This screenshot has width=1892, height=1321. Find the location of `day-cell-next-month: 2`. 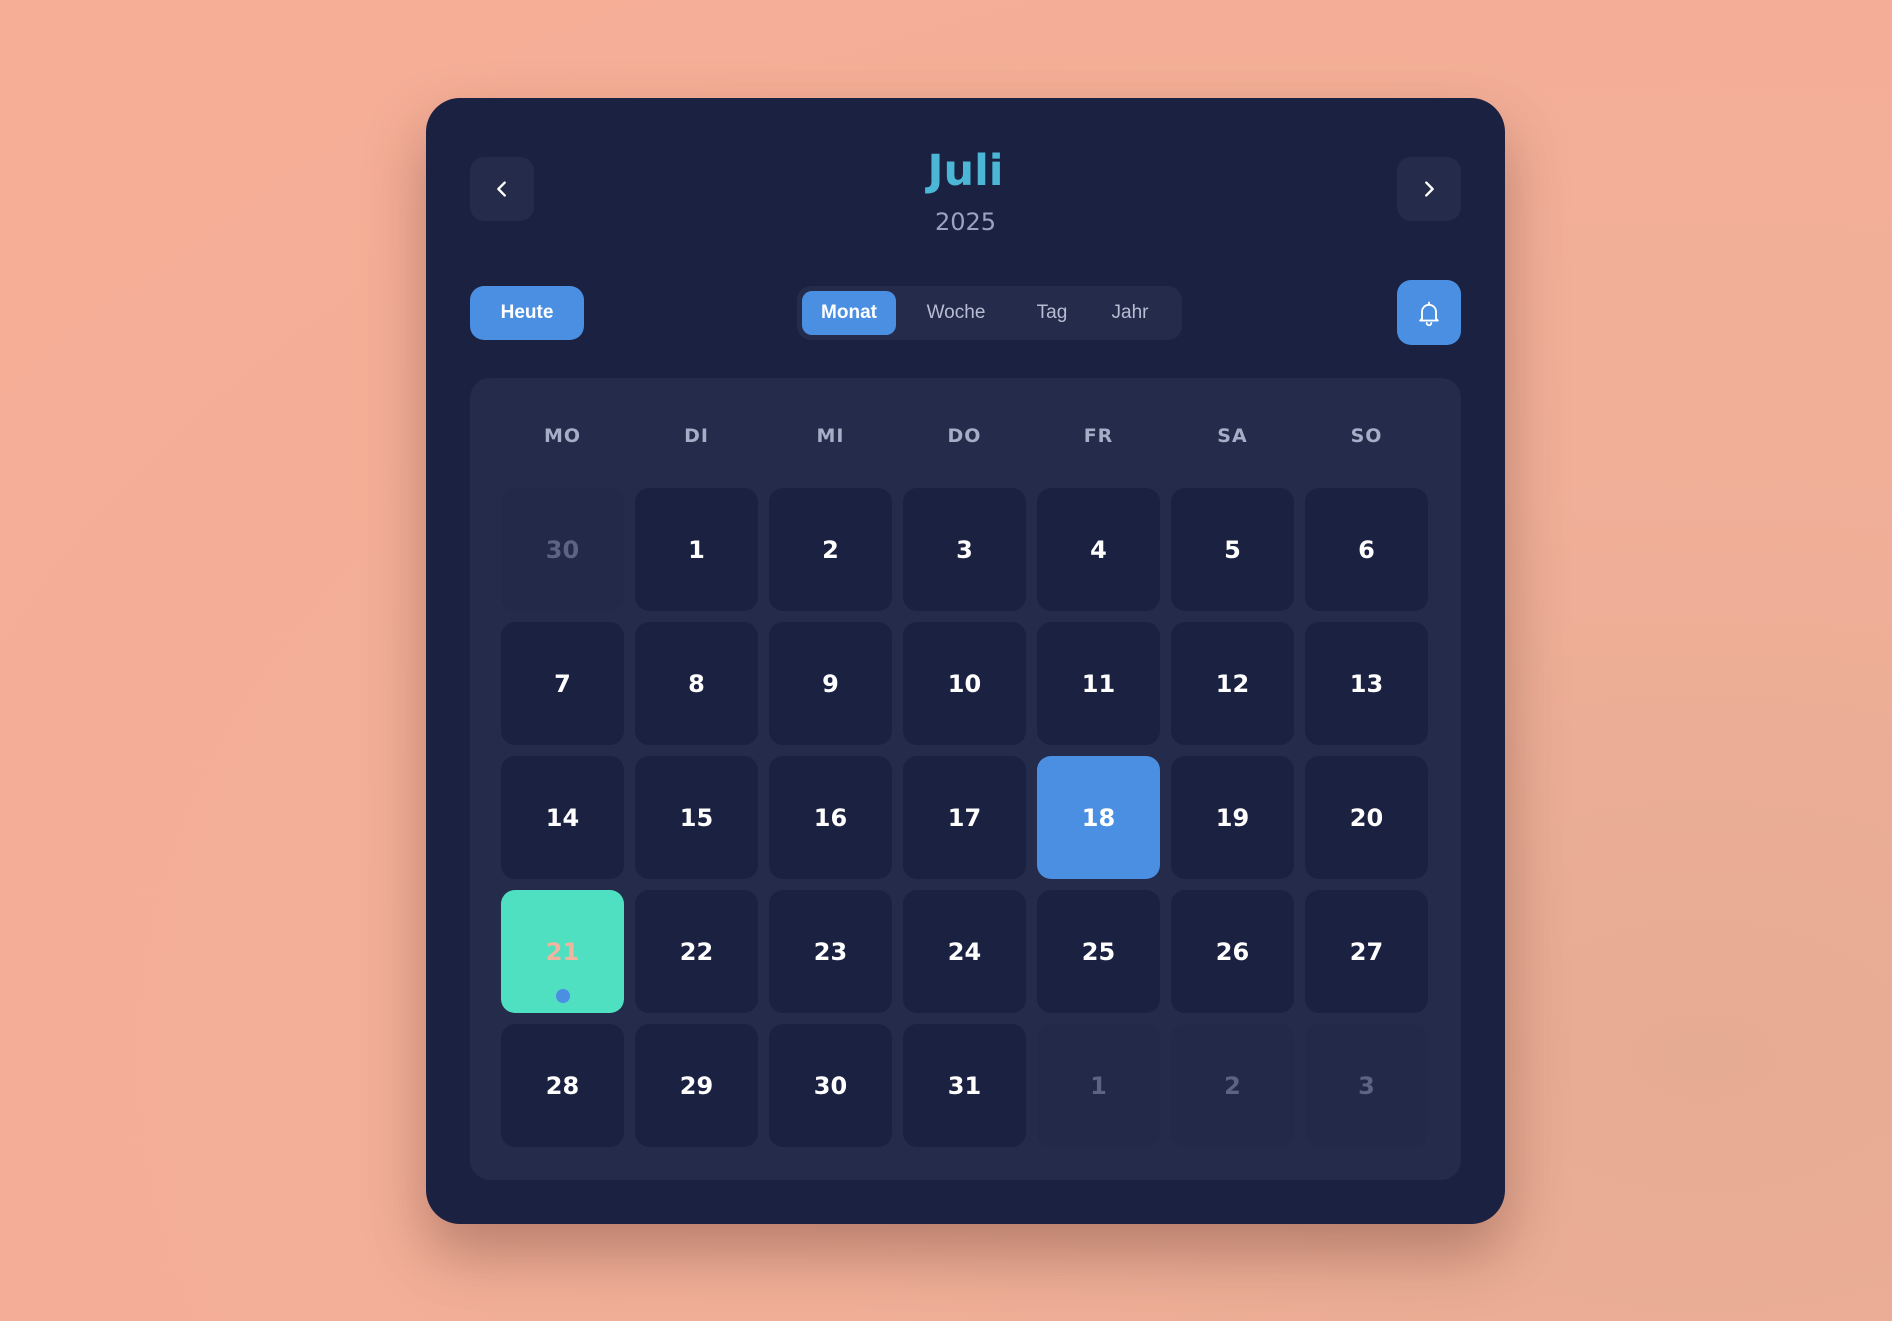

day-cell-next-month: 2 is located at coordinates (1232, 1085).